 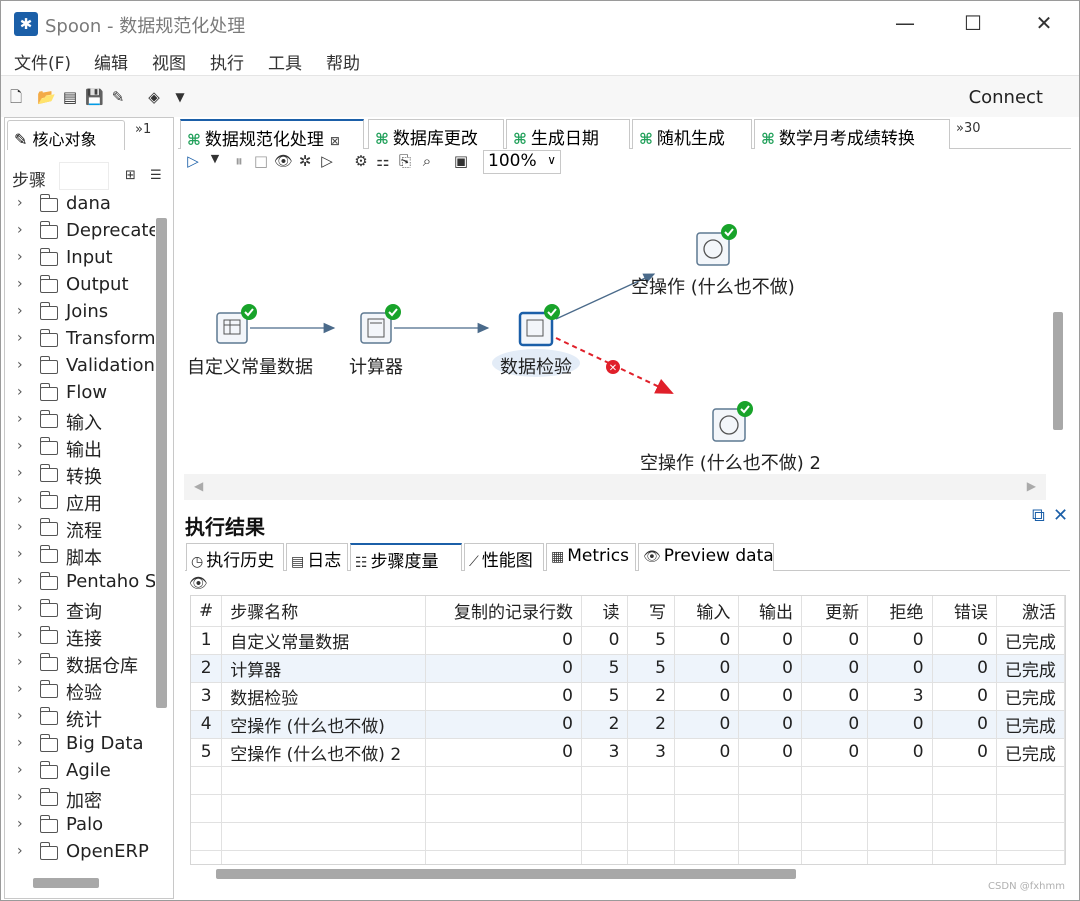 I want to click on tab-data-normalization: ⌘ 数据规范化处理 ⊠, so click(x=272, y=134).